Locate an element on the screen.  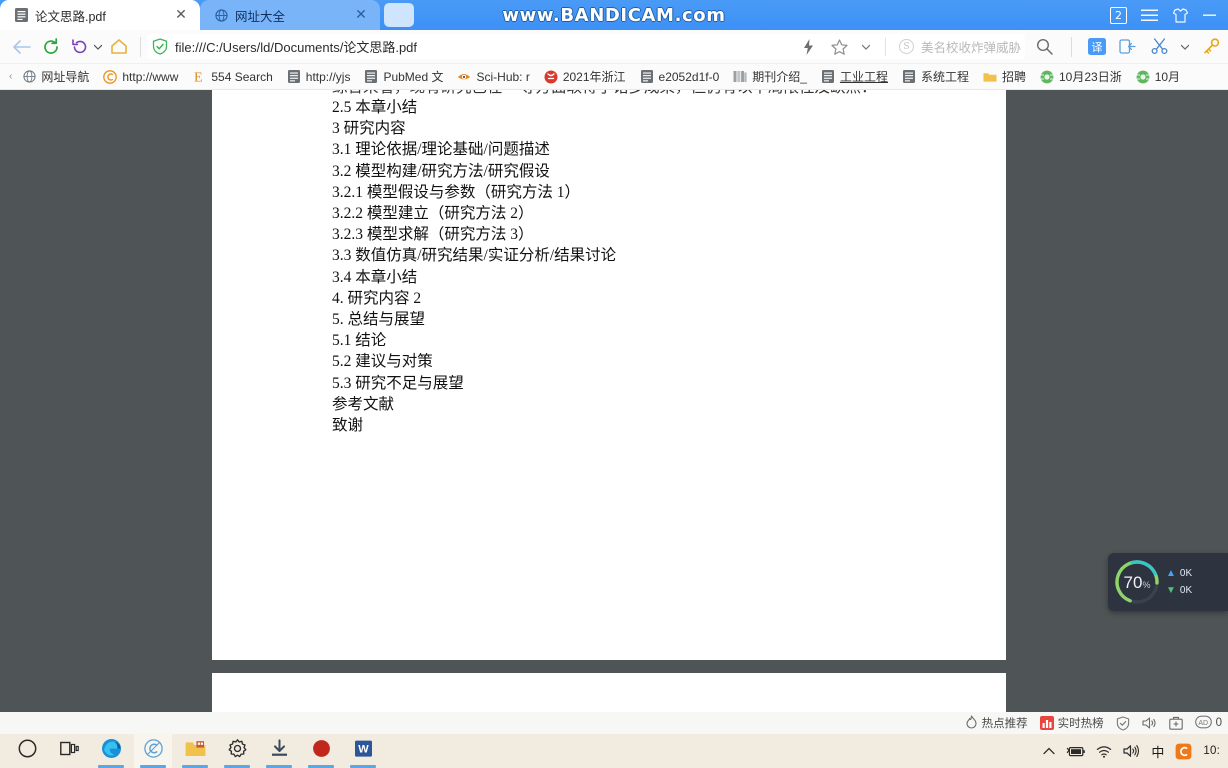
bookmark-item-3: http://yjs is located at coordinates (319, 77).